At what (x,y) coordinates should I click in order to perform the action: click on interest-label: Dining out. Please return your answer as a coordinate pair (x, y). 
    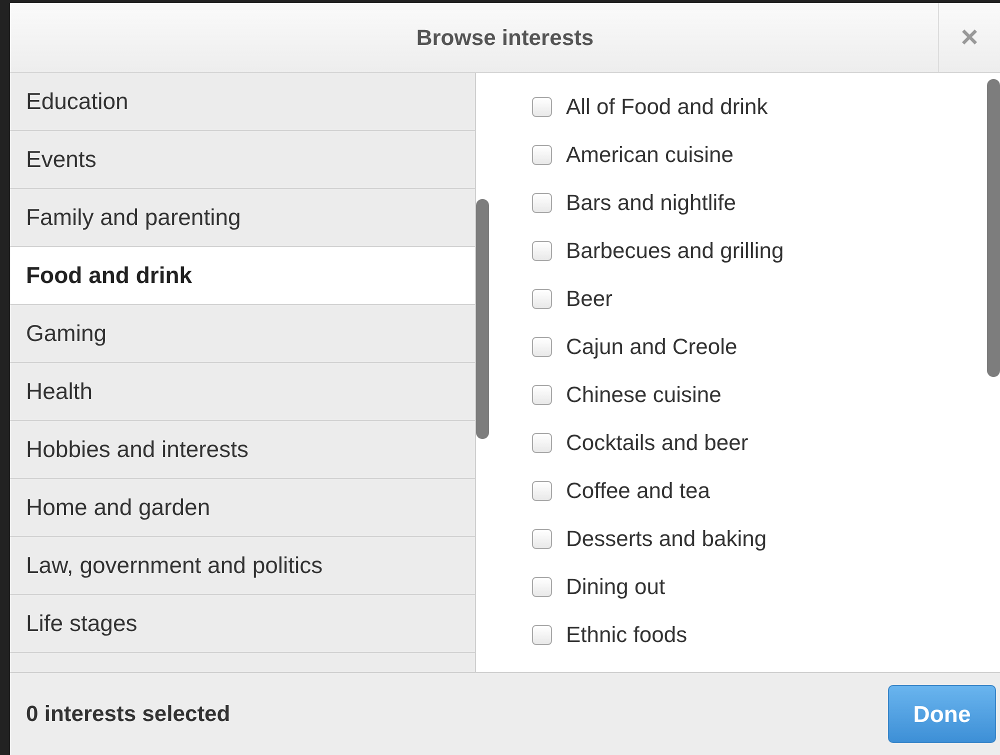
    Looking at the image, I should click on (616, 587).